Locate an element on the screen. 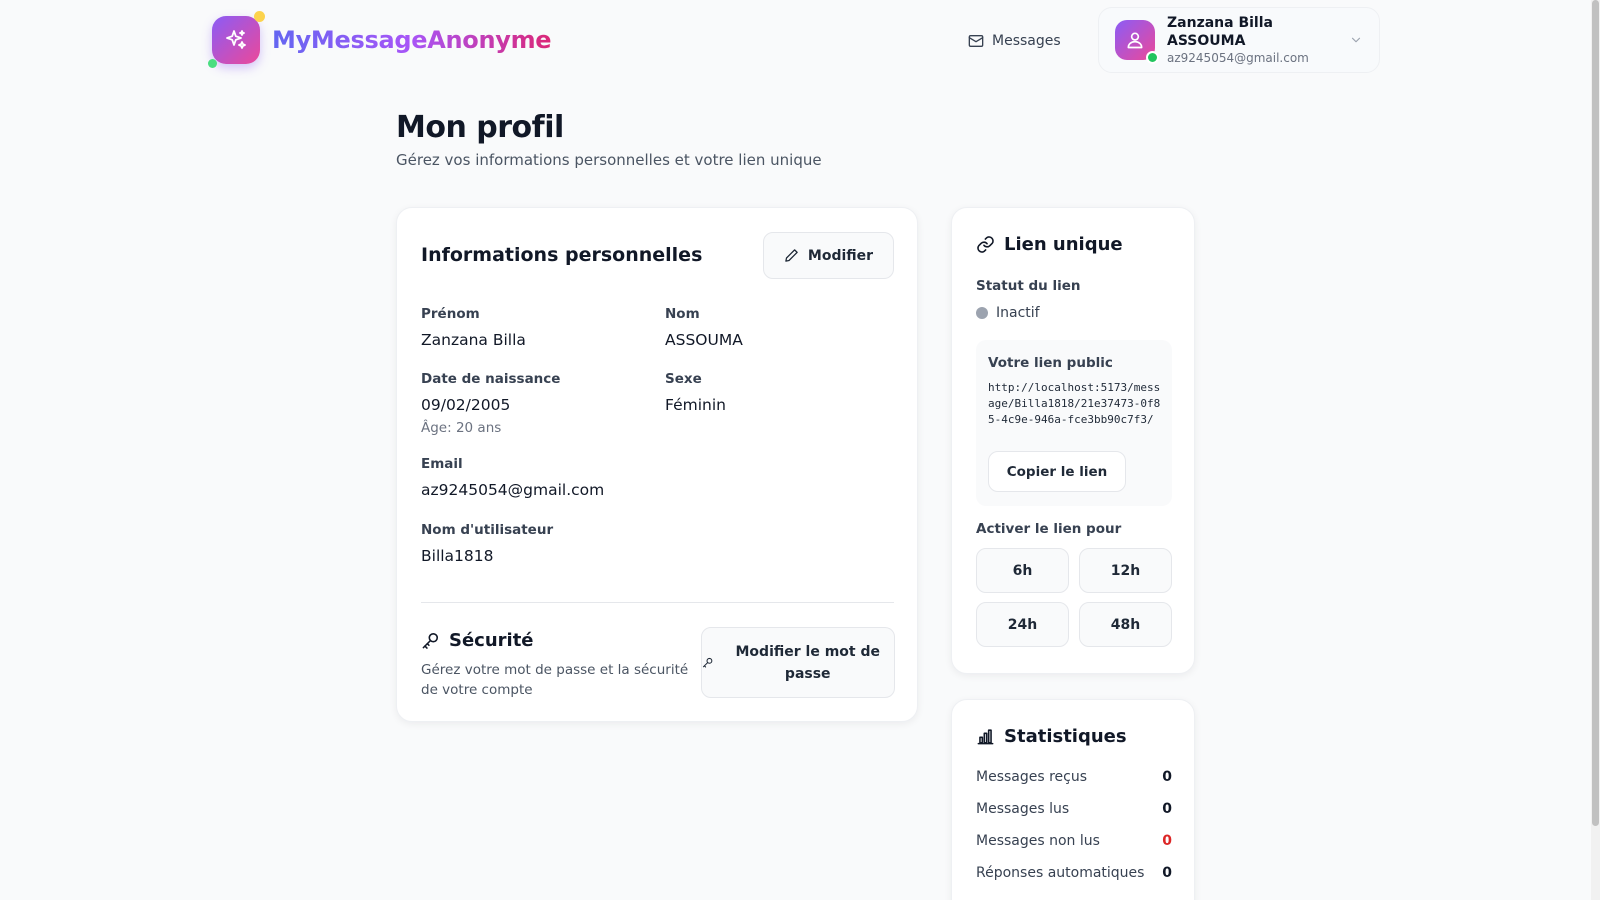 The image size is (1600, 900). copy-link-button: Copier le lien is located at coordinates (1057, 471).